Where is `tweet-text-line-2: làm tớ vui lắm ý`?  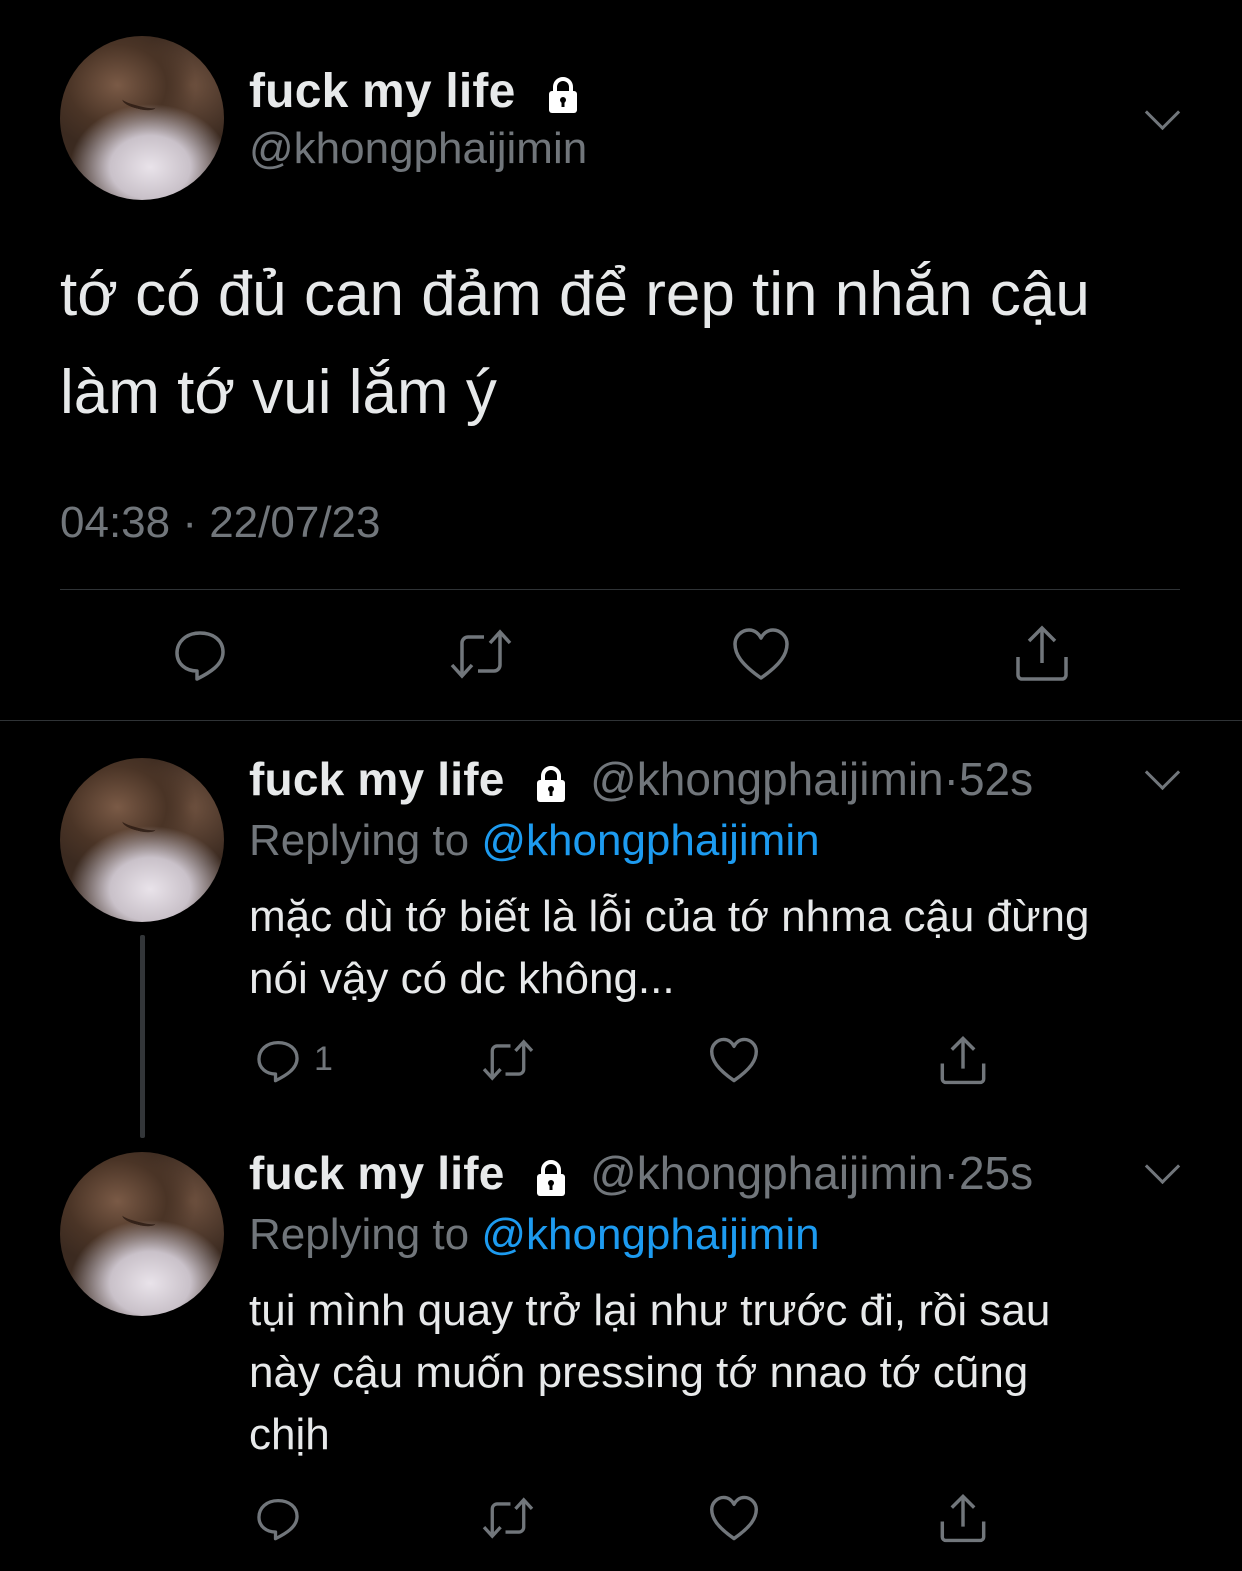
tweet-text-line-2: làm tớ vui lắm ý is located at coordinates (278, 392).